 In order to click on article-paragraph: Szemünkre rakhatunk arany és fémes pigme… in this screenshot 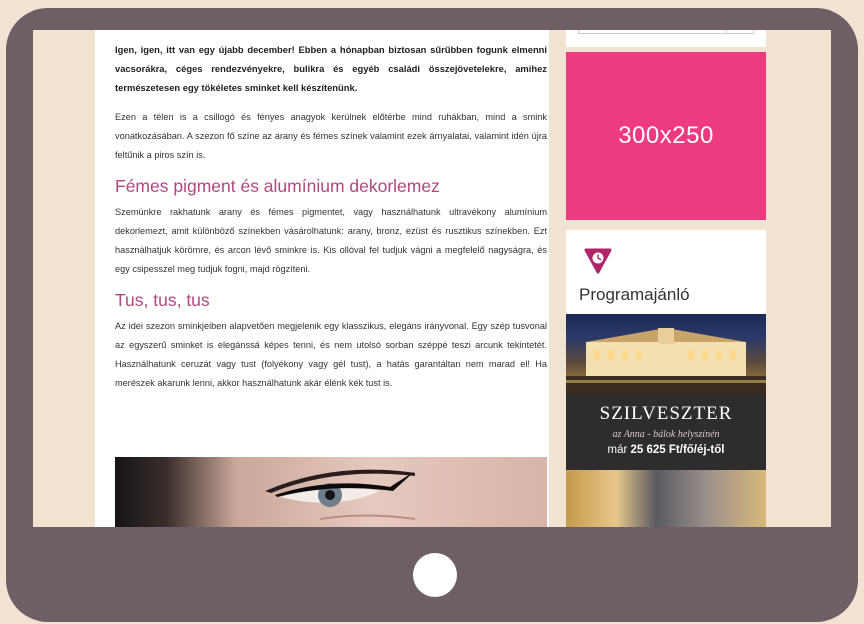, I will do `click(331, 240)`.